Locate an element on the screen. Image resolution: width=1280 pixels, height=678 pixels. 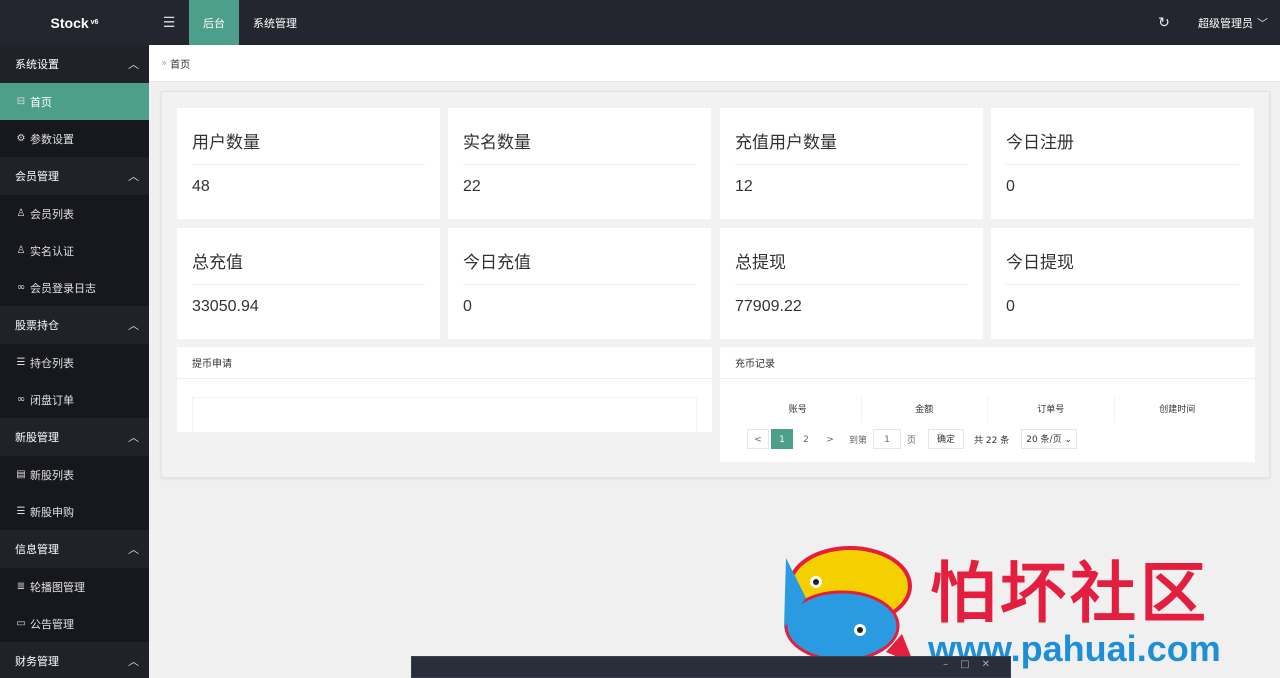
nav-group-label: 信息管理 is located at coordinates (37, 549).